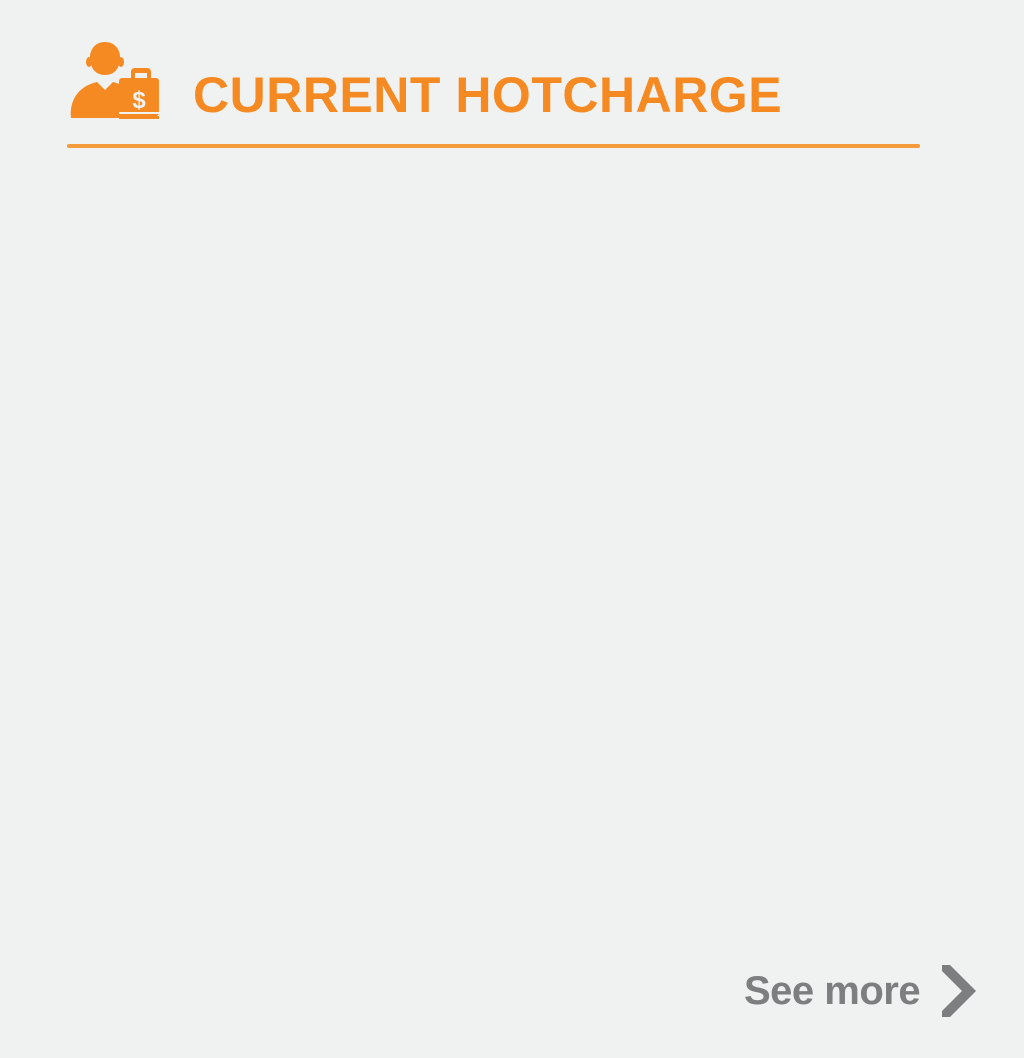  Describe the element at coordinates (959, 991) in the screenshot. I see `chevron-right-icon` at that location.